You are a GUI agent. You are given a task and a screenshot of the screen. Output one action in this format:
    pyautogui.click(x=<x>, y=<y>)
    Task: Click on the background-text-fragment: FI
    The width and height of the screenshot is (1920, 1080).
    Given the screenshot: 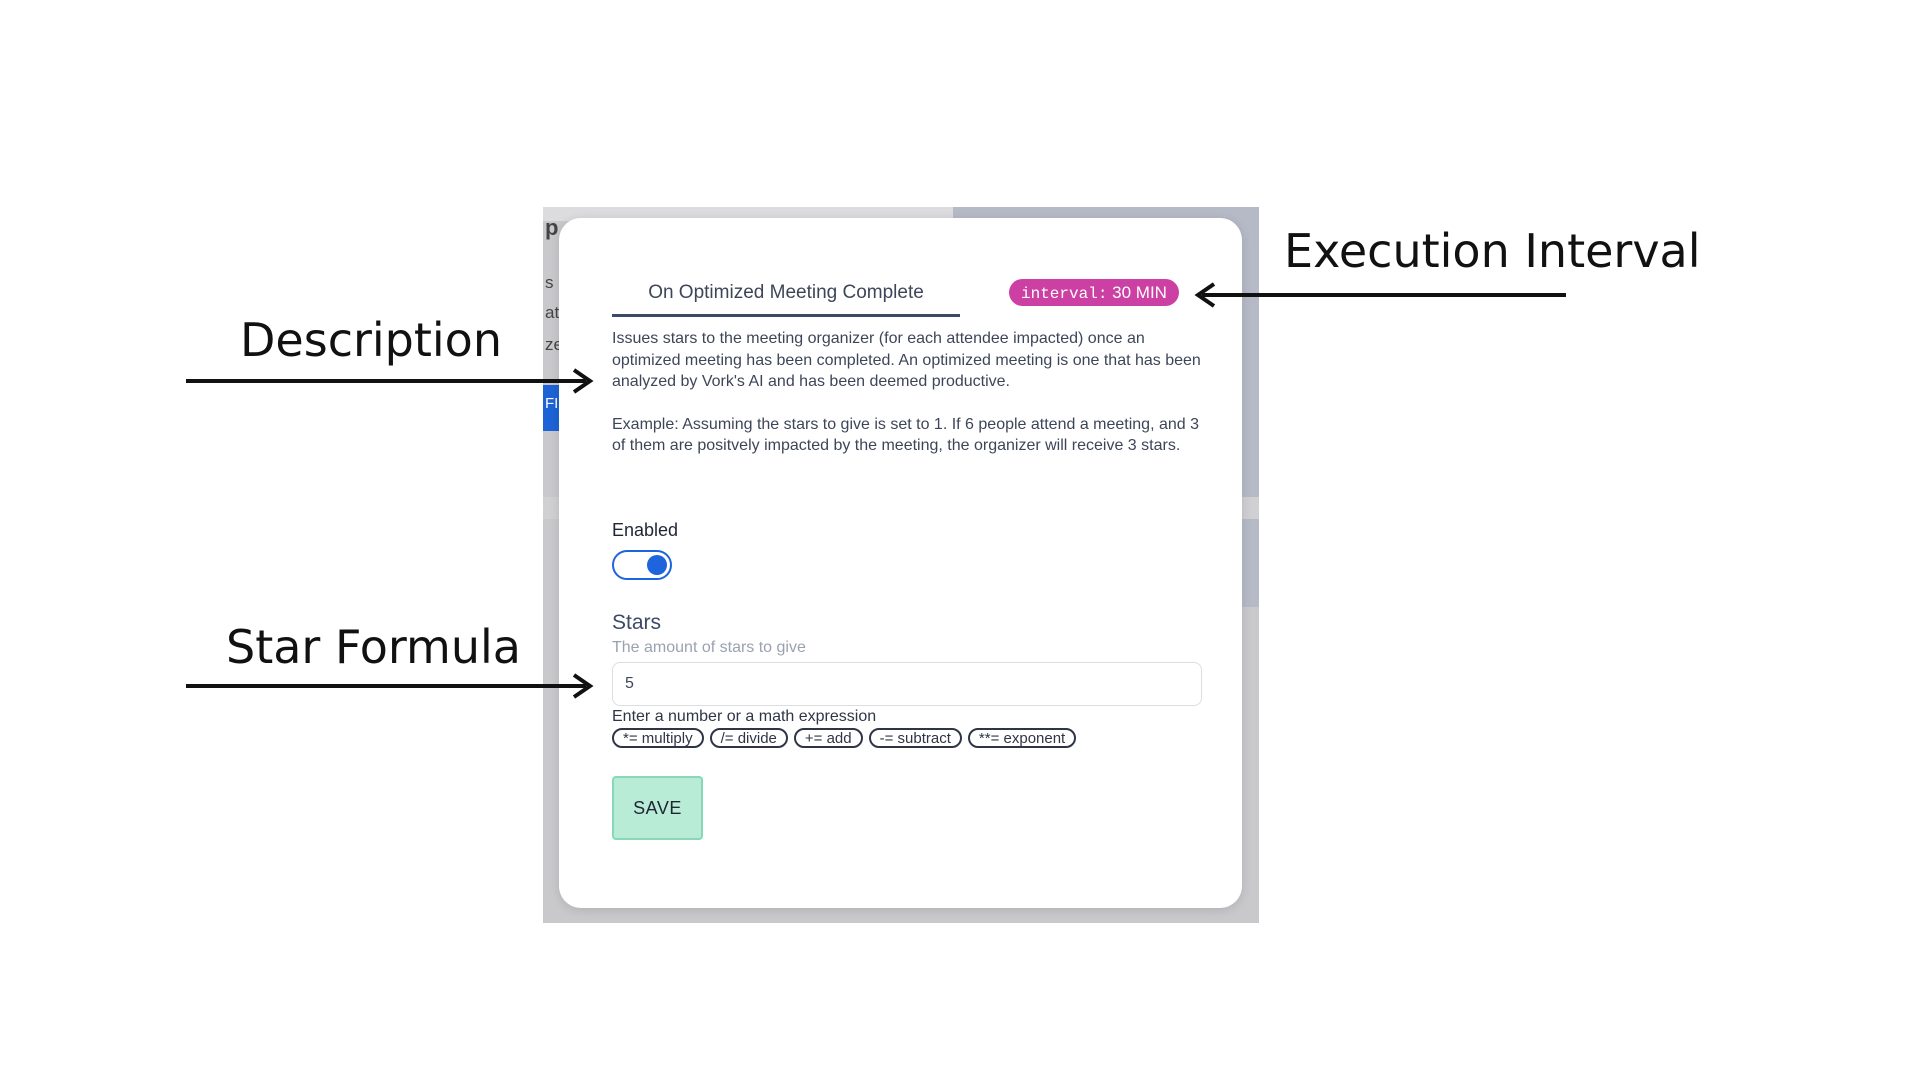 What is the action you would take?
    pyautogui.click(x=552, y=403)
    